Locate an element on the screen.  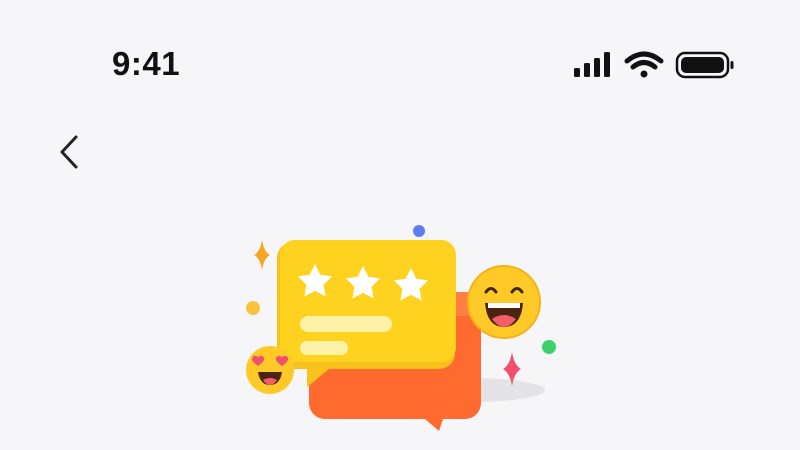
laughing-emoji-icon is located at coordinates (504, 302).